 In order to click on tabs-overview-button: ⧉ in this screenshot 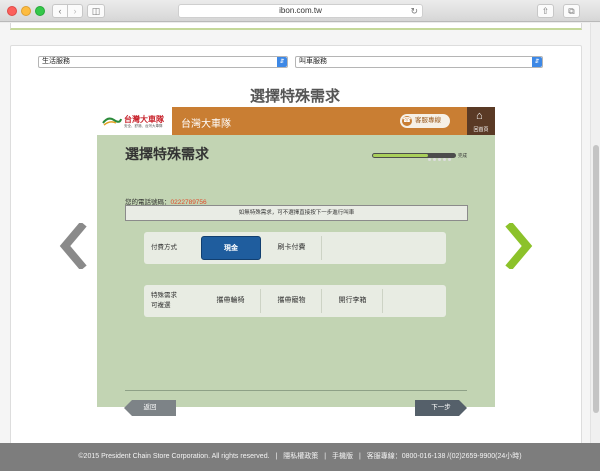, I will do `click(571, 11)`.